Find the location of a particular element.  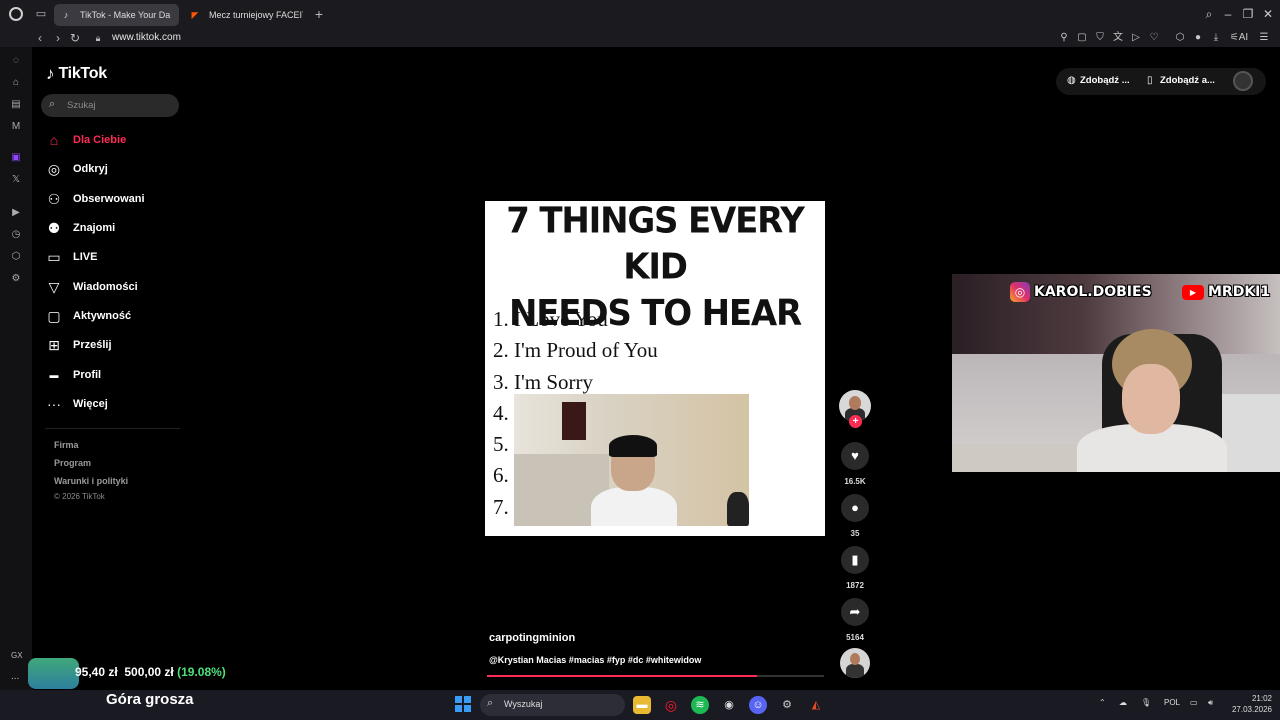

tab-workspaces-icon: ▭ is located at coordinates (41, 14).